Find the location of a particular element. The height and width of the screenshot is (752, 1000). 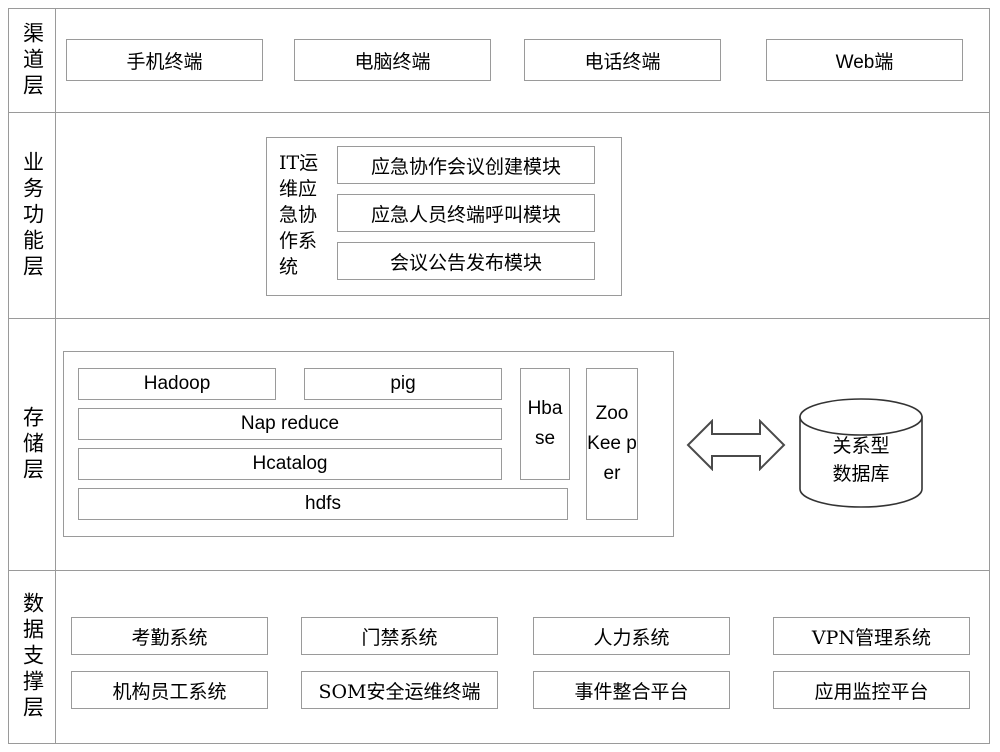

storage-box-mapreduce-label: Nap reduce is located at coordinates (290, 423).